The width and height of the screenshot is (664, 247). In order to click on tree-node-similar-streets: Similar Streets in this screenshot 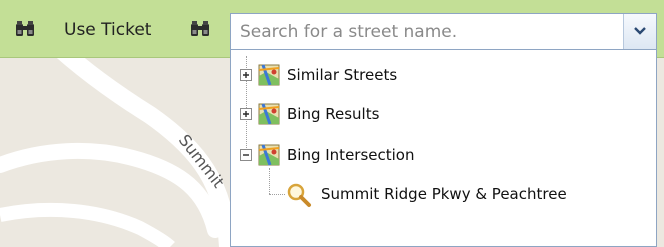, I will do `click(443, 75)`.